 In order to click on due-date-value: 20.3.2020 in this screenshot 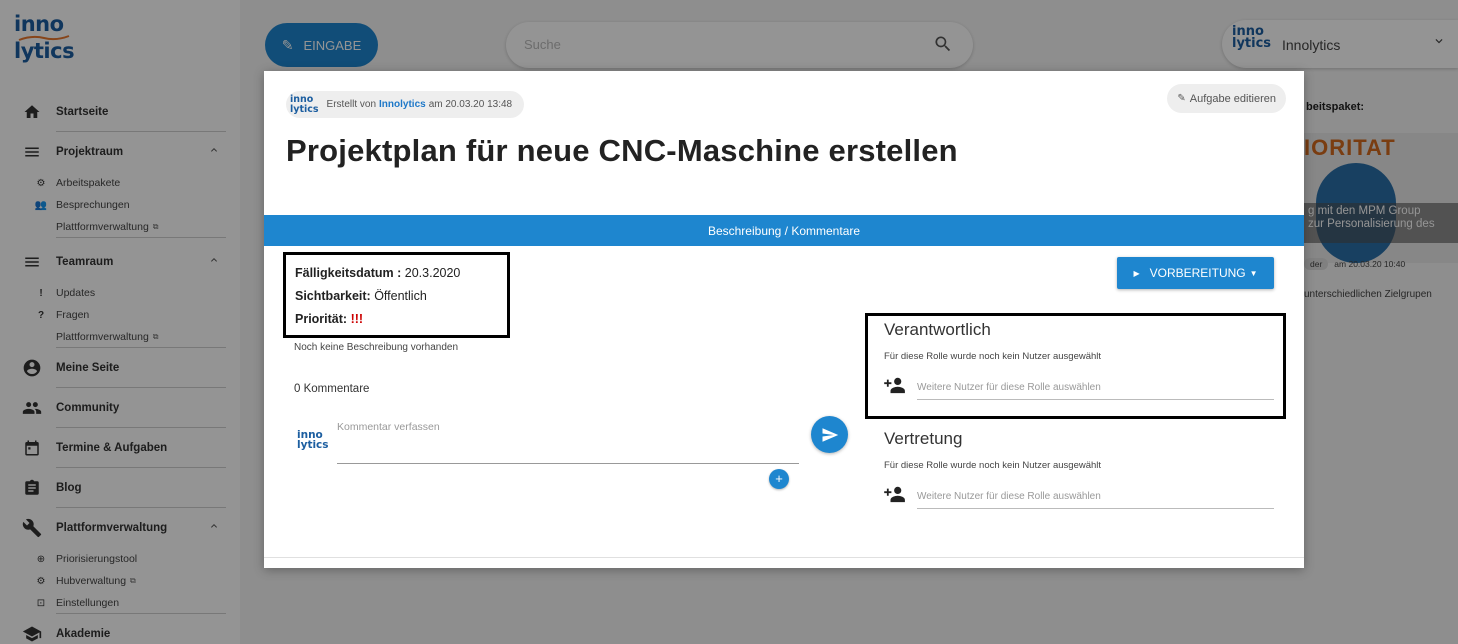, I will do `click(432, 273)`.